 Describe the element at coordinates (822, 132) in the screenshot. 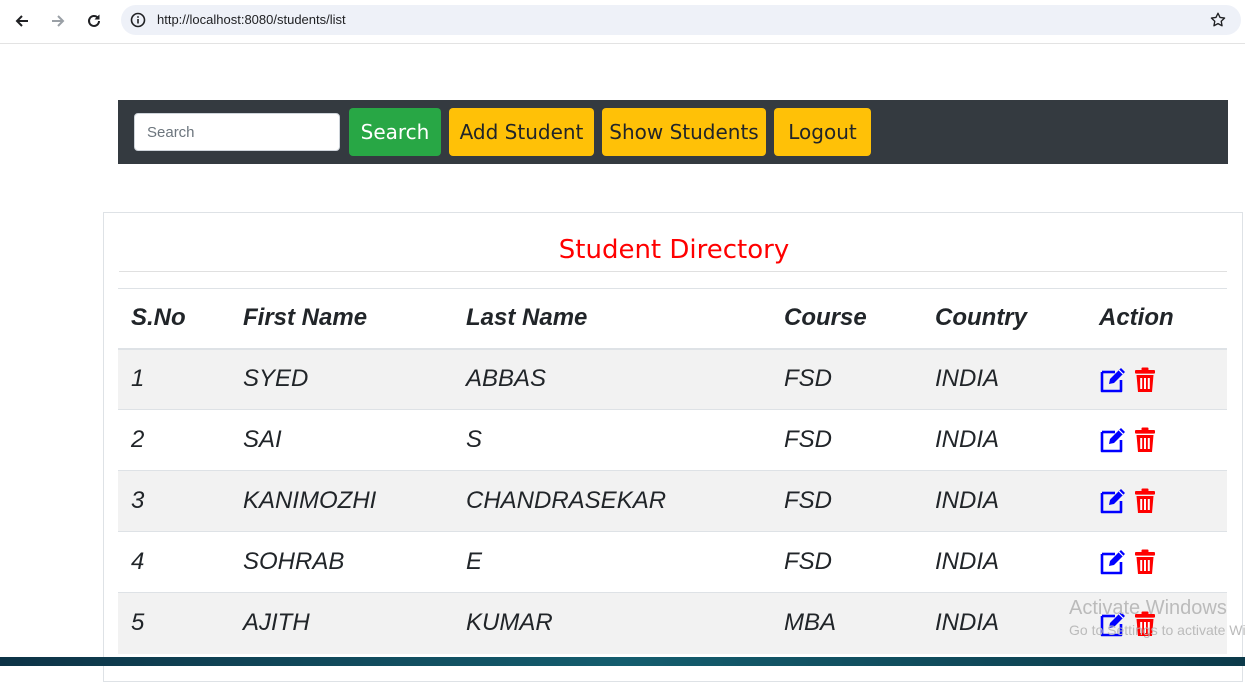

I see `logout-button: Logout` at that location.